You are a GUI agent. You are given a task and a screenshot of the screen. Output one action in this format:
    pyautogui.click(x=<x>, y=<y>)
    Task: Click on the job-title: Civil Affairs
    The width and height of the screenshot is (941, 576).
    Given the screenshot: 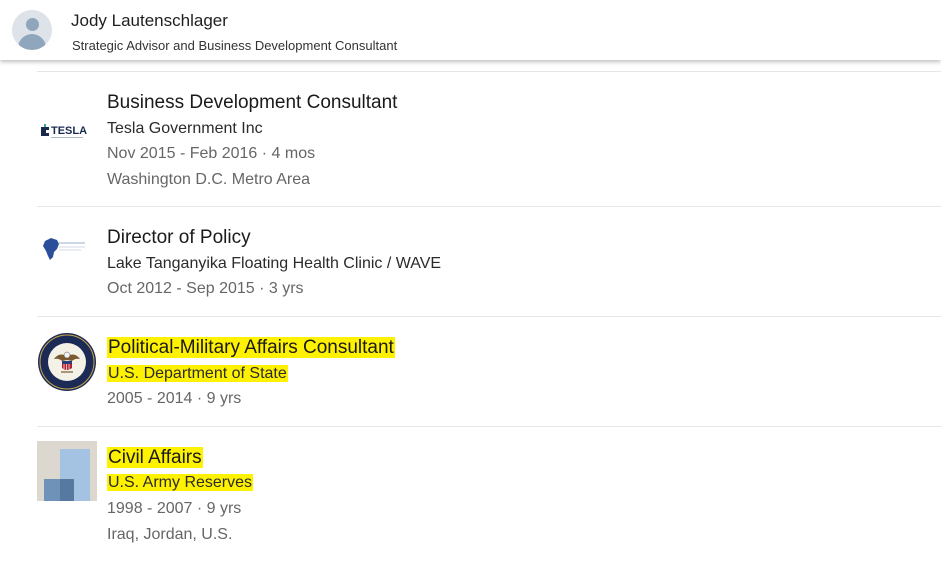 What is the action you would take?
    pyautogui.click(x=155, y=458)
    